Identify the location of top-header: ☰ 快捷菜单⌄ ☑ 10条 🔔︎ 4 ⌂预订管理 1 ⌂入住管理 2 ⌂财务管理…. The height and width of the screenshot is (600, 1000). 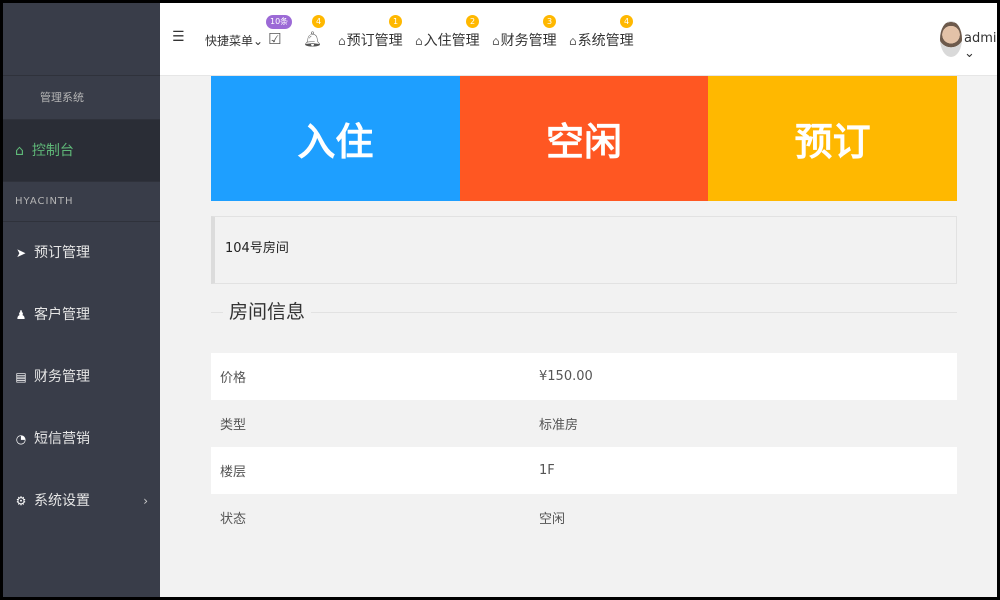
(578, 39).